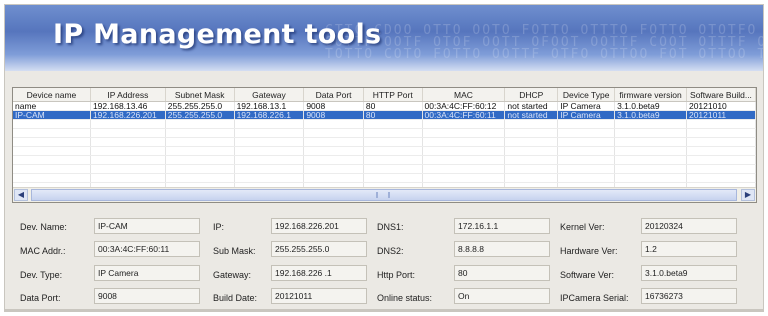  What do you see at coordinates (147, 249) in the screenshot?
I see `mac-addr-field: 00:3A:4C:FF:60:11` at bounding box center [147, 249].